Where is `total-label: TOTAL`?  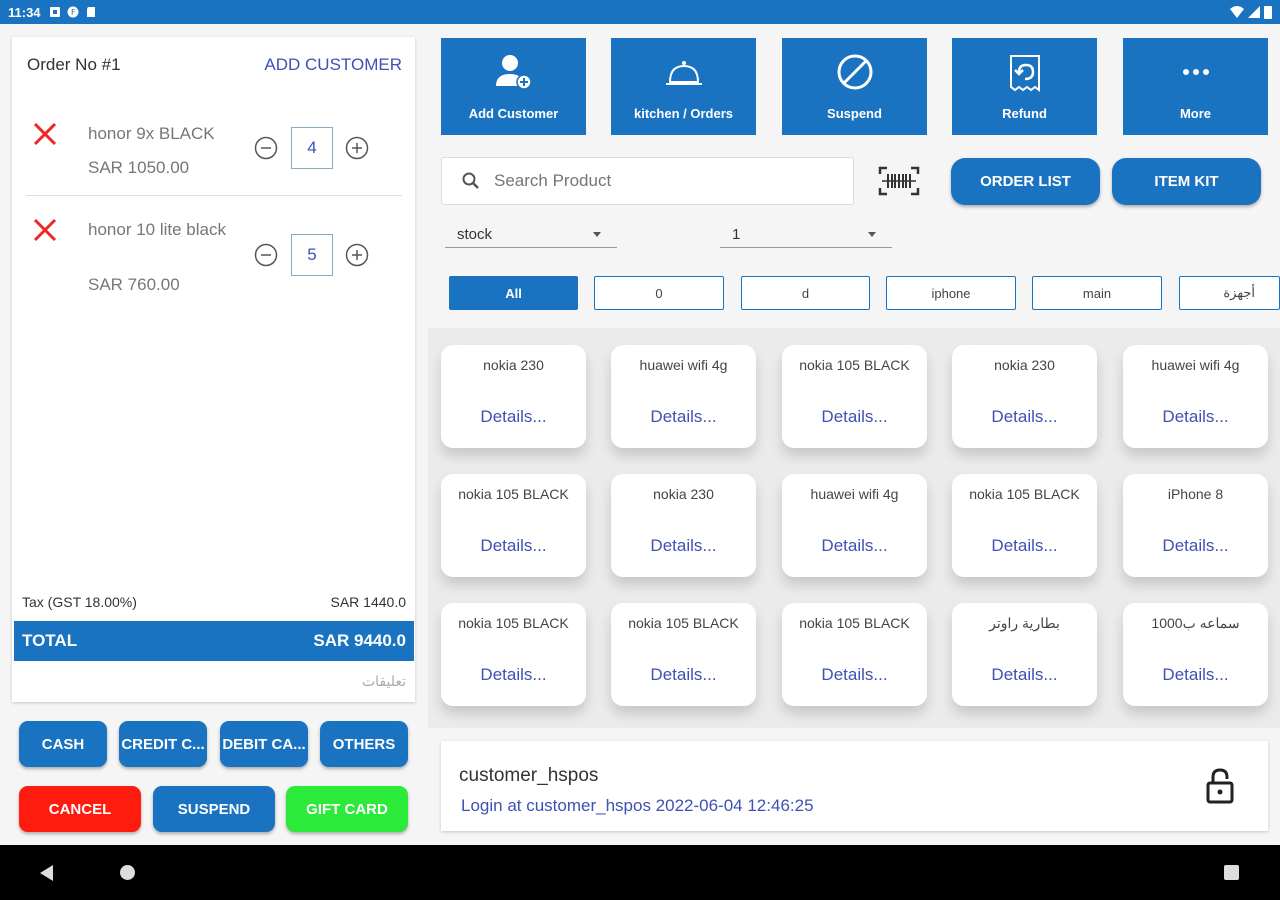
total-label: TOTAL is located at coordinates (50, 640).